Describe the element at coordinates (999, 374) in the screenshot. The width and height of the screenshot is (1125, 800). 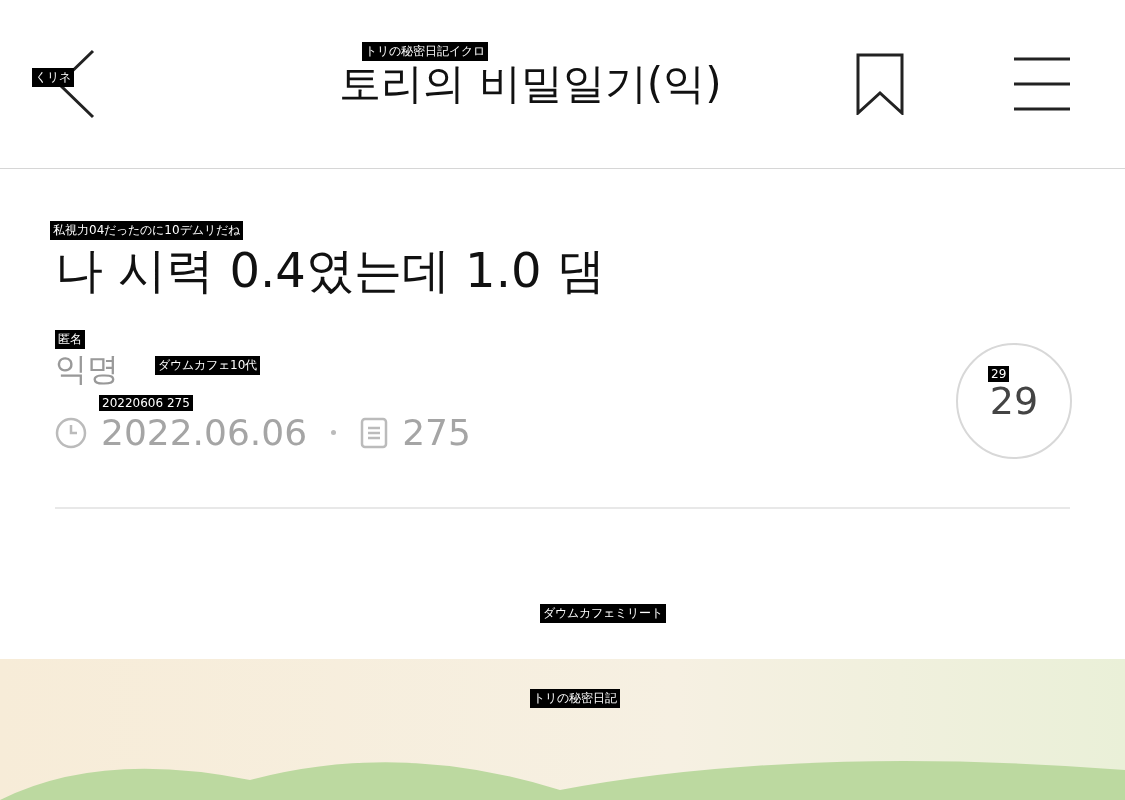
I see `translation-label: 29` at that location.